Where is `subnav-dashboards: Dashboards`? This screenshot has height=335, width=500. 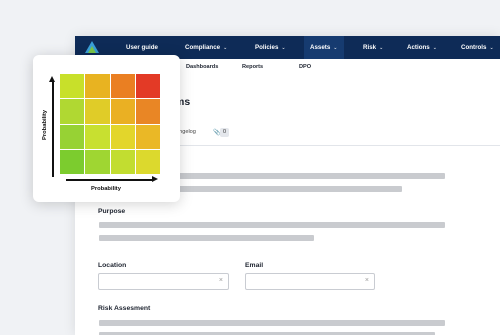 subnav-dashboards: Dashboards is located at coordinates (202, 67).